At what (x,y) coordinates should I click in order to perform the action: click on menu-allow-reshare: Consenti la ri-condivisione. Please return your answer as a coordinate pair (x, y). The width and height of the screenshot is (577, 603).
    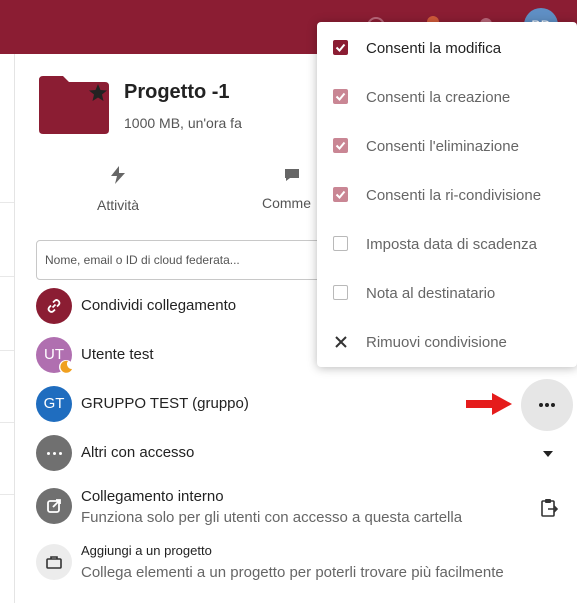
    Looking at the image, I should click on (447, 196).